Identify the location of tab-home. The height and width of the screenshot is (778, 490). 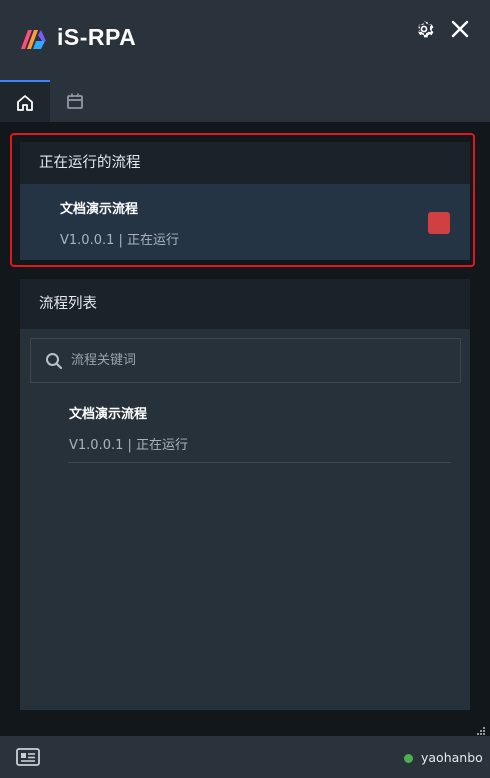
(25, 101).